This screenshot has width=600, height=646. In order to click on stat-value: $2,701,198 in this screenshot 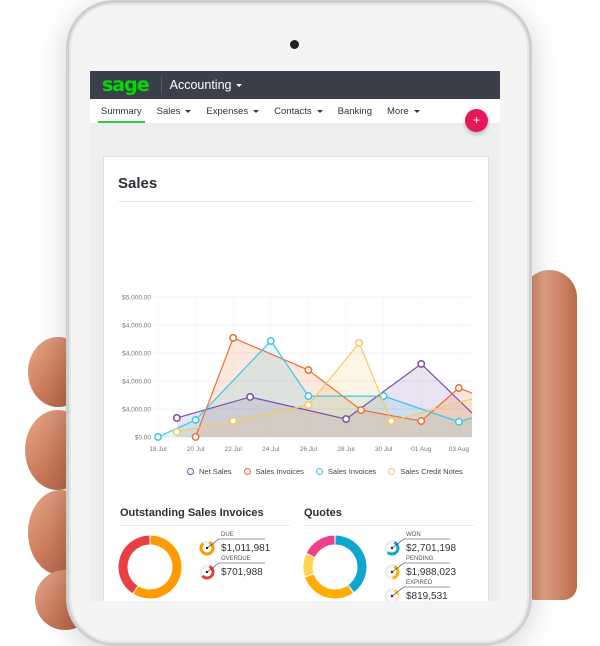, I will do `click(431, 548)`.